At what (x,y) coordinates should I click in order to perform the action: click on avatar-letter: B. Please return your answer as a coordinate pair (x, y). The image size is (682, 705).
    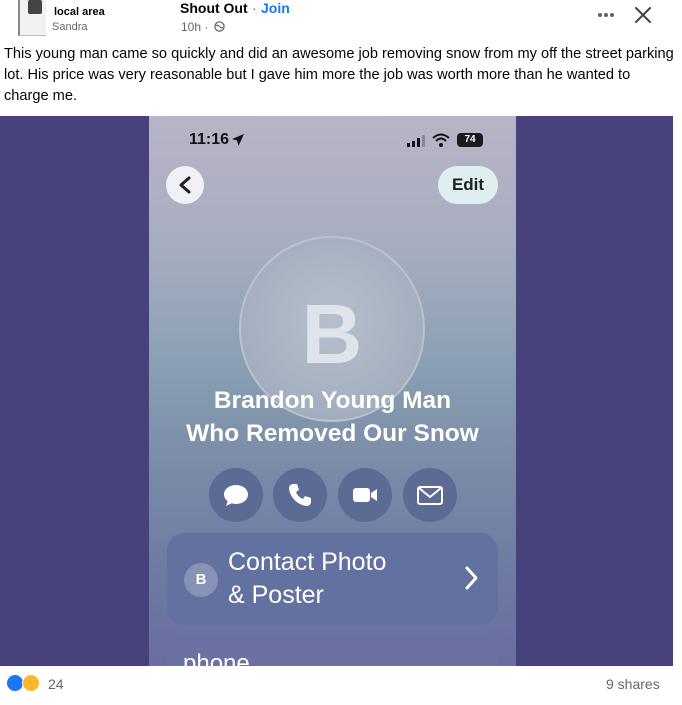
    Looking at the image, I should click on (332, 334).